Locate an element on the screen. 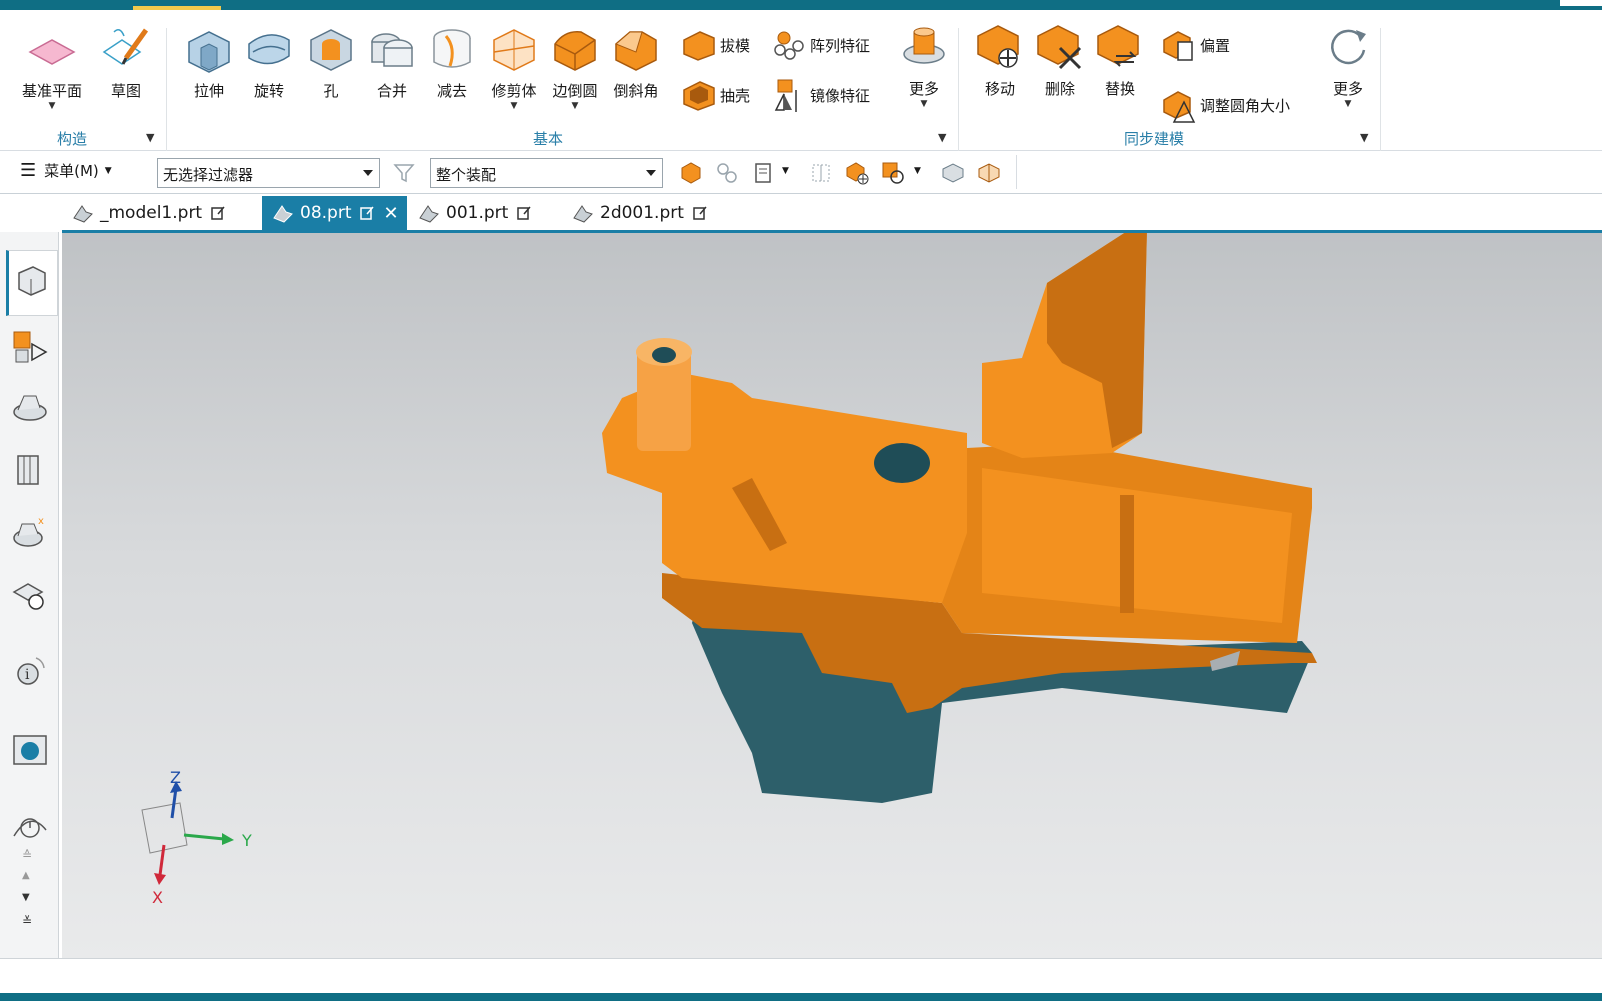 This screenshot has width=1602, height=1001. draft-label: 拔模 is located at coordinates (735, 45).